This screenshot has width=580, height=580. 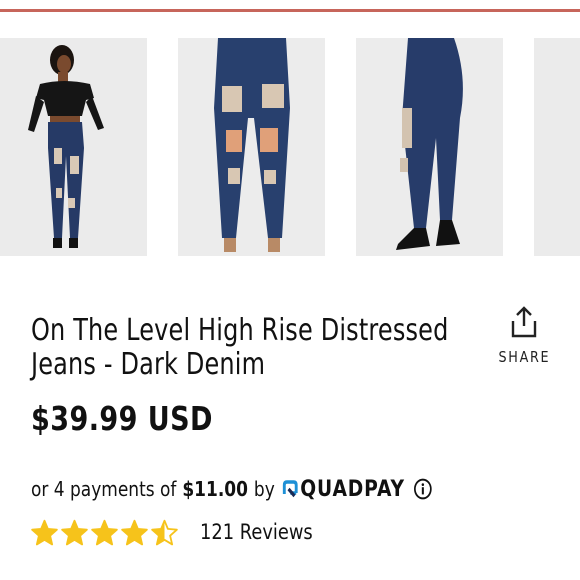 I want to click on installment-by: by, so click(x=264, y=489).